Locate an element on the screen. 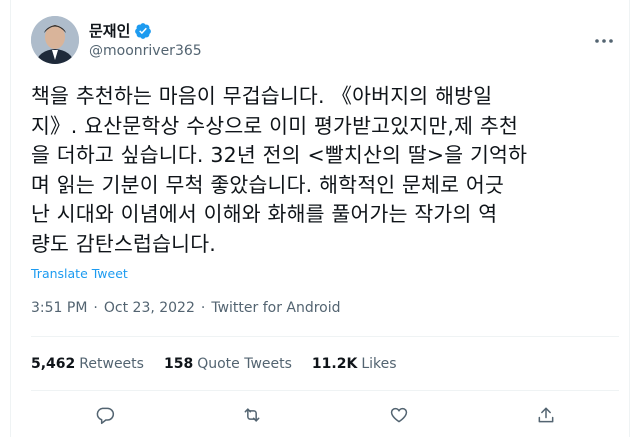 The image size is (640, 437). tweet-text-line: 량도 감탄스럽습니다. is located at coordinates (123, 243).